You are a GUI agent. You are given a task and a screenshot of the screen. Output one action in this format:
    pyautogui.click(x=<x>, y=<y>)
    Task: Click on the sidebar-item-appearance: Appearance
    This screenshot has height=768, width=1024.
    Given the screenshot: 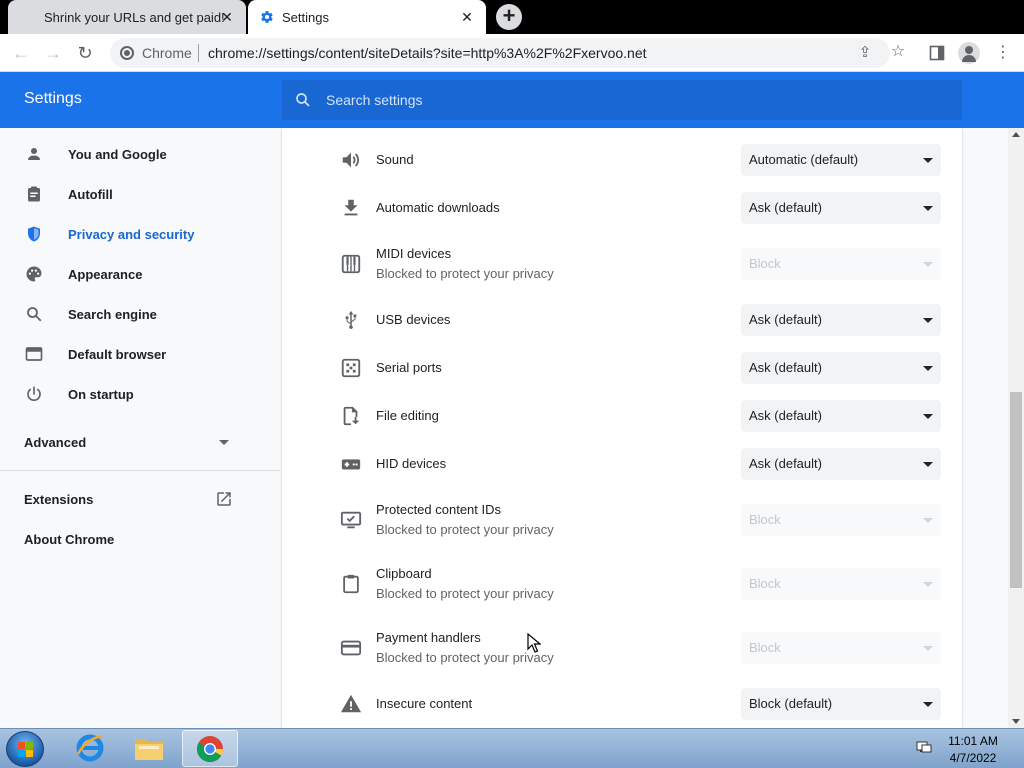 What is the action you would take?
    pyautogui.click(x=135, y=274)
    